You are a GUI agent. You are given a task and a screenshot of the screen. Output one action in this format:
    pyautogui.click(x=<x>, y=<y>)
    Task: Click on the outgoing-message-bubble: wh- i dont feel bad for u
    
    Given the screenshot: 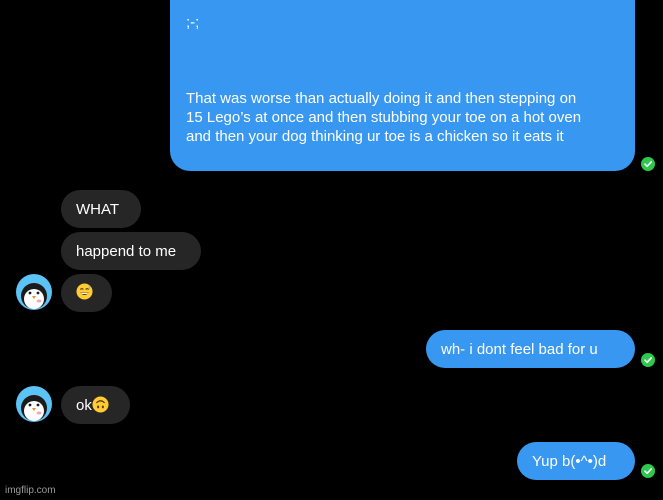 What is the action you would take?
    pyautogui.click(x=530, y=349)
    